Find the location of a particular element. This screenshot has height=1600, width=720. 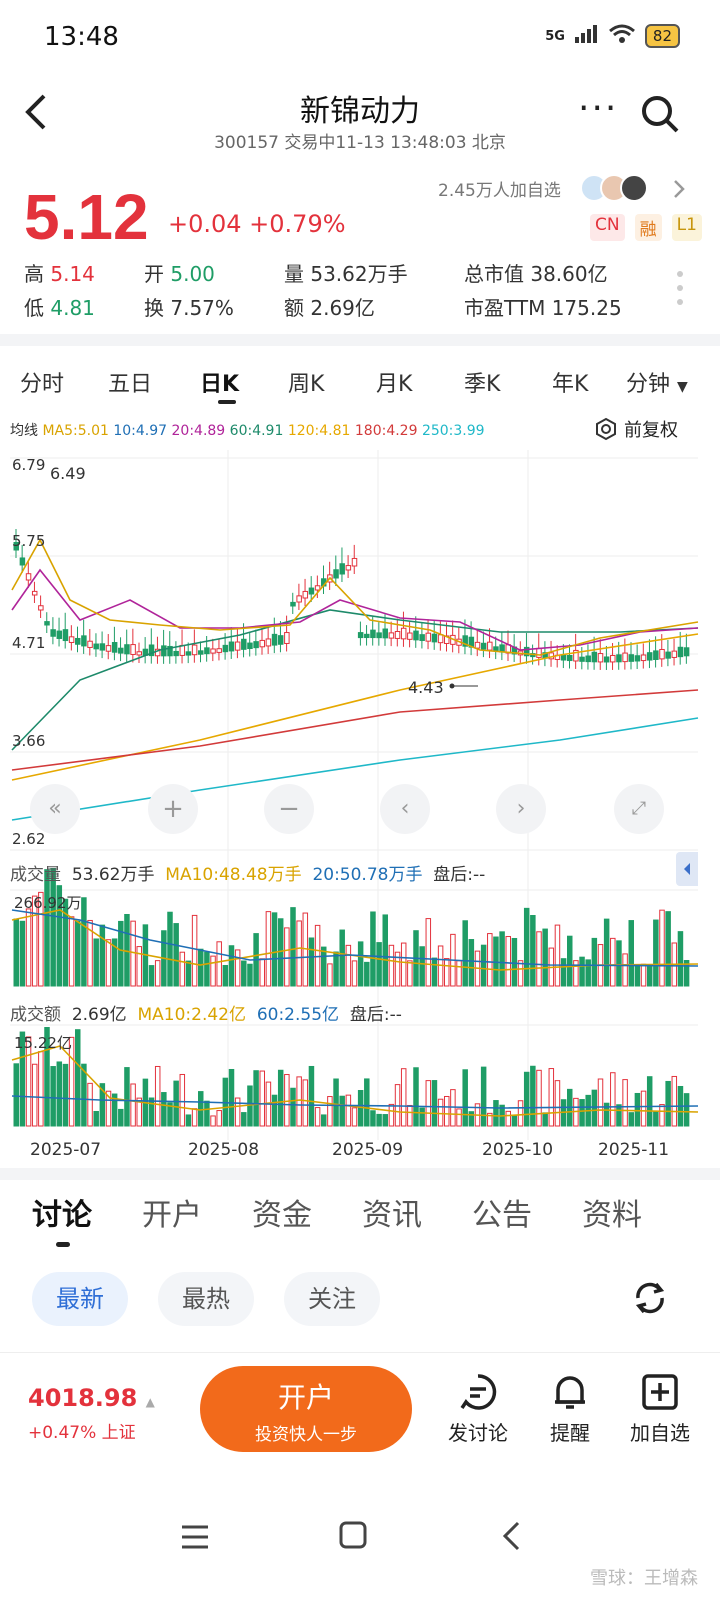

tab-funds: 资金 is located at coordinates (282, 1212).